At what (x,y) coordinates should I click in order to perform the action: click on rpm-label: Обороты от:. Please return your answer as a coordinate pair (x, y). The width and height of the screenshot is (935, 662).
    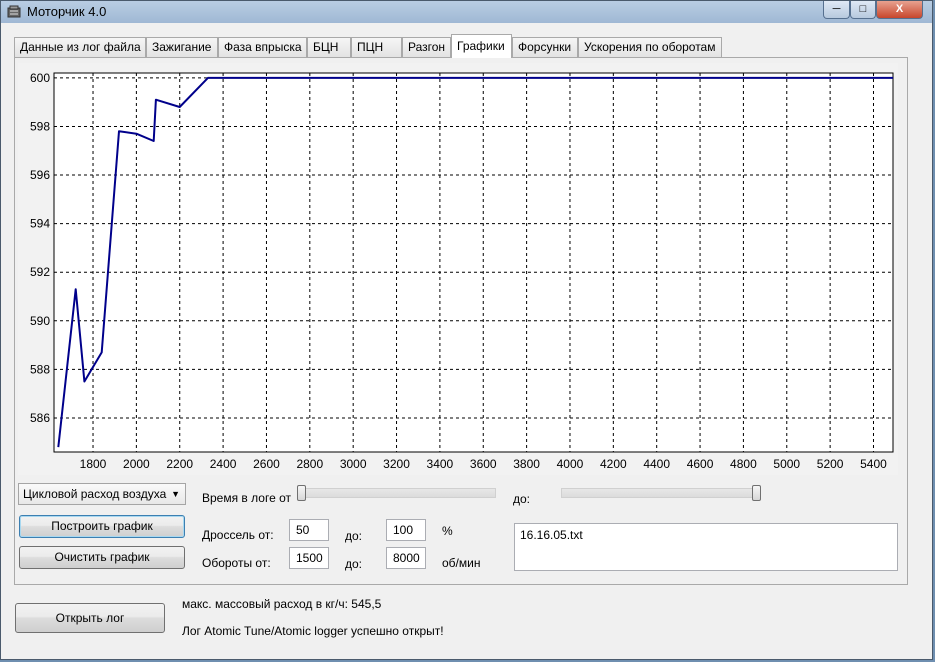
    Looking at the image, I should click on (236, 563).